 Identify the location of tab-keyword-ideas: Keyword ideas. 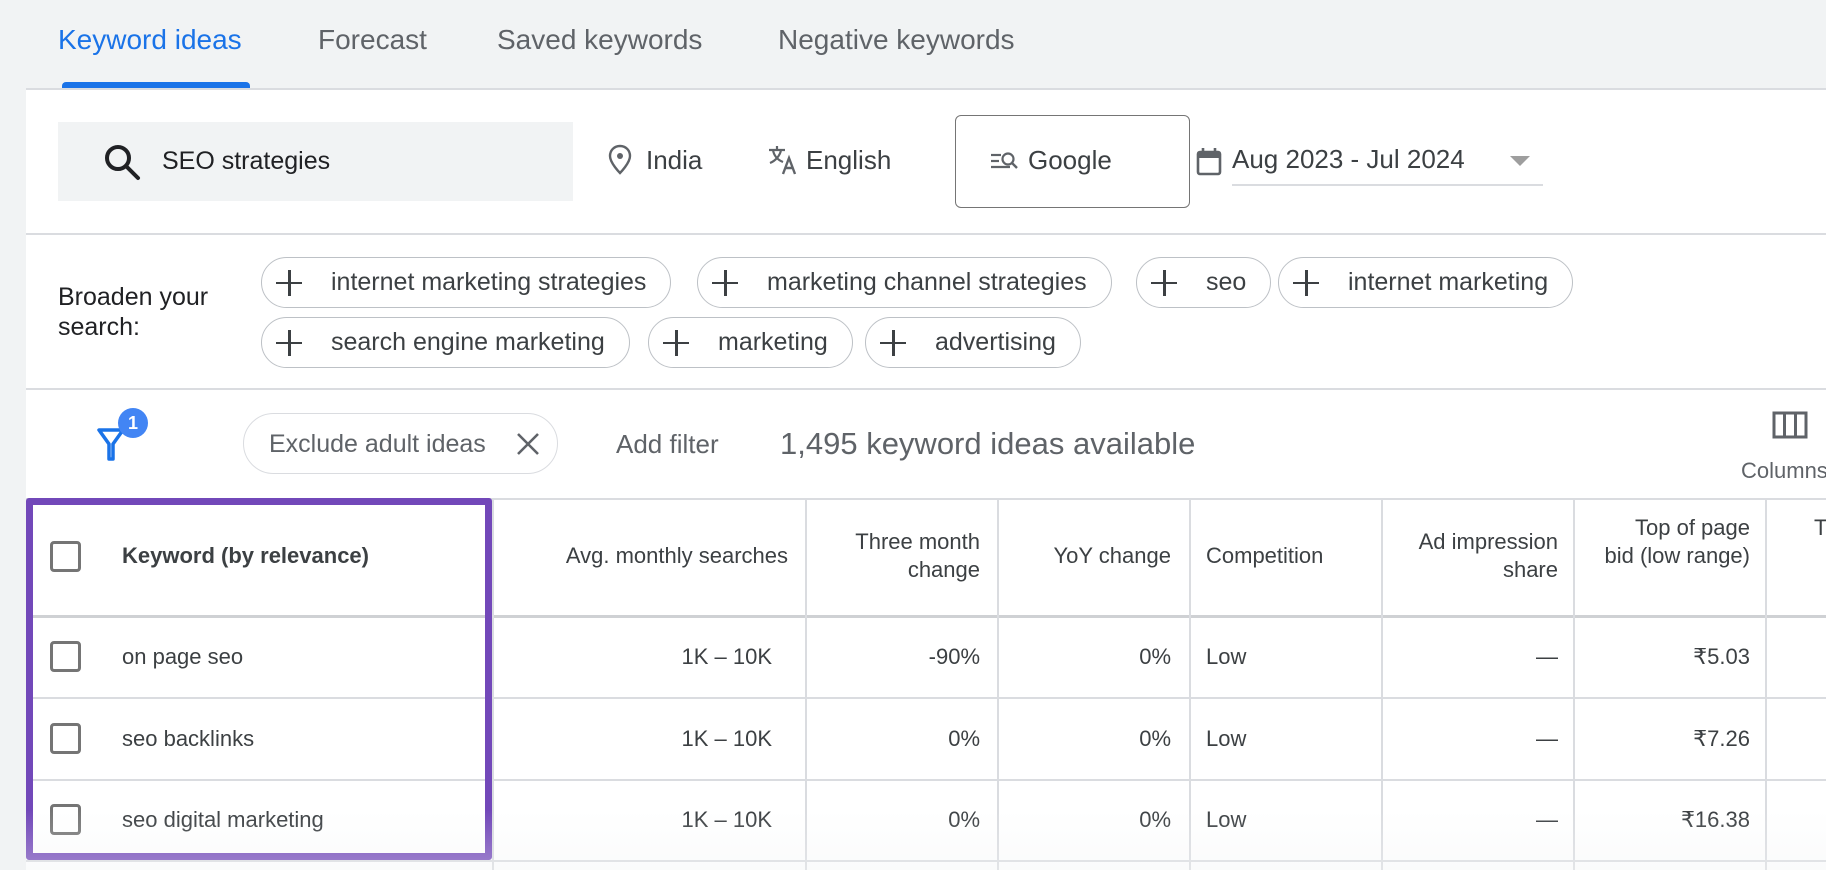
(150, 40).